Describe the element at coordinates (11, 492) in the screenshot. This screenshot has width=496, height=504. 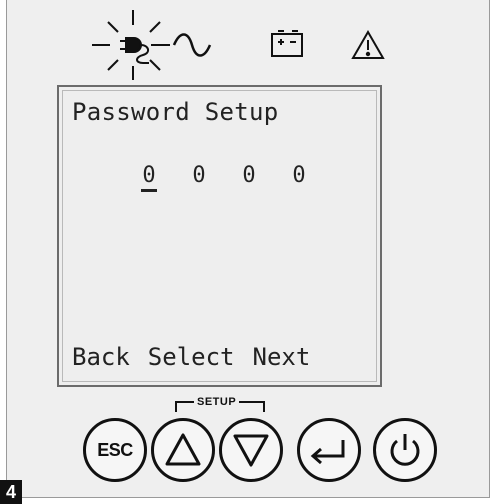
I see `figure-number-badge: 4` at that location.